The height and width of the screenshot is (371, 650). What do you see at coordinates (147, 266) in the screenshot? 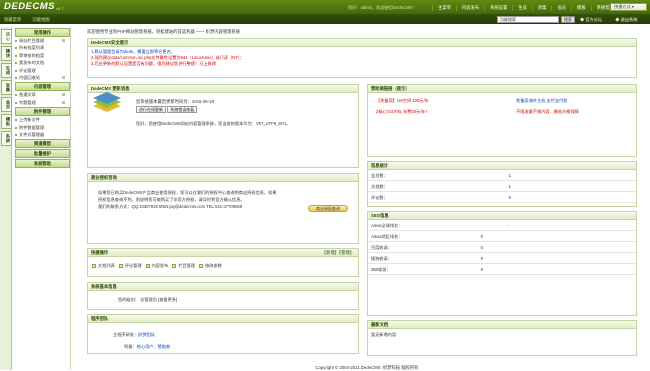
I see `publish-icon` at bounding box center [147, 266].